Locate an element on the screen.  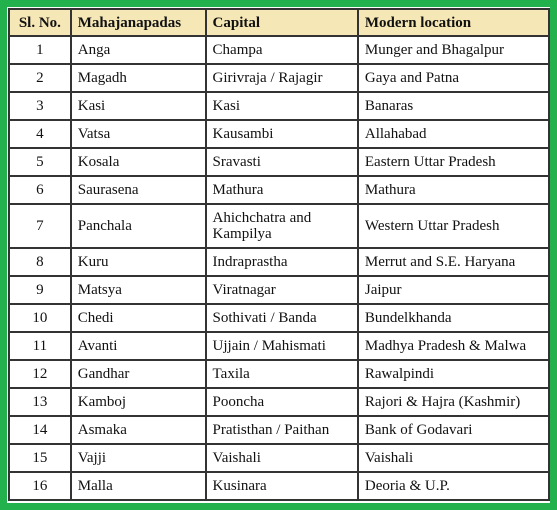
cell-capital: Champa is located at coordinates (281, 50).